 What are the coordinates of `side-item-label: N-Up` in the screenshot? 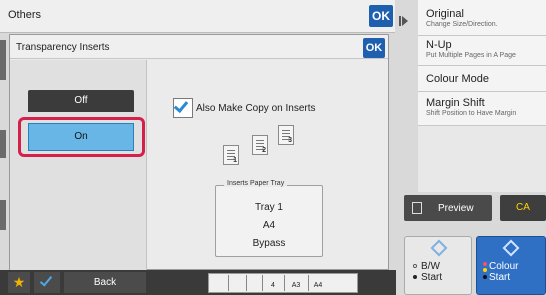 It's located at (439, 45).